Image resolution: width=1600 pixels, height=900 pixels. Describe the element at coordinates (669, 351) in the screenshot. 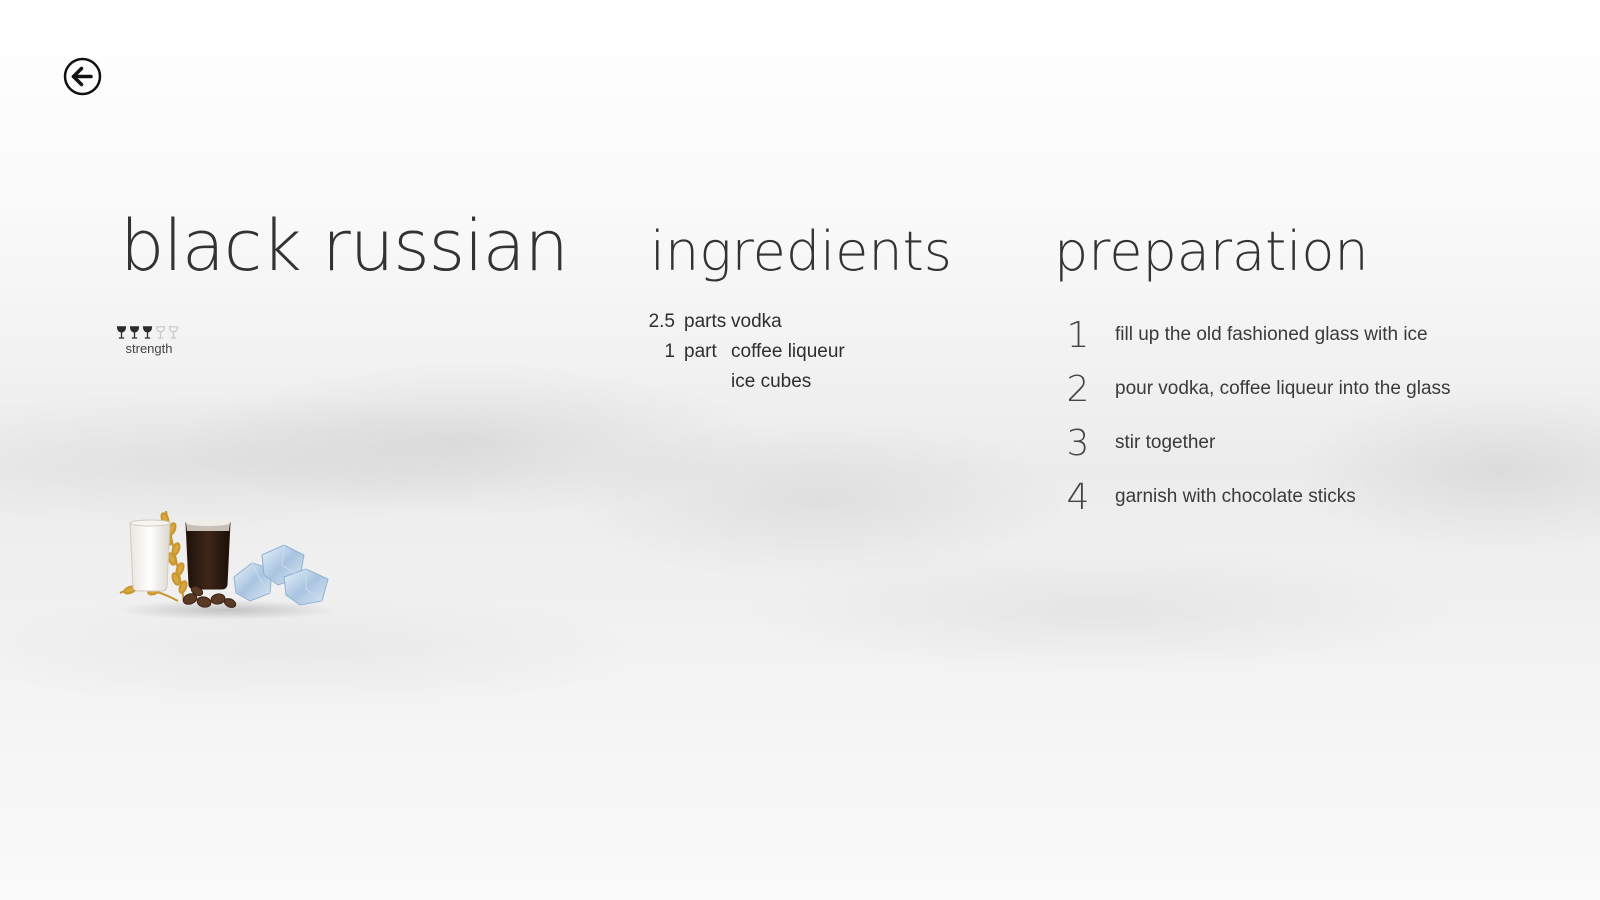

I see `ingredient-amount: 1` at that location.